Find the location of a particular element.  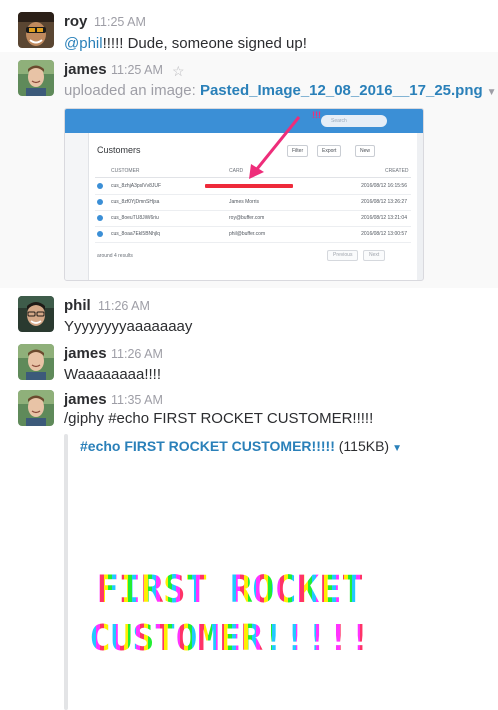

phil-avatar-icon is located at coordinates (36, 314).